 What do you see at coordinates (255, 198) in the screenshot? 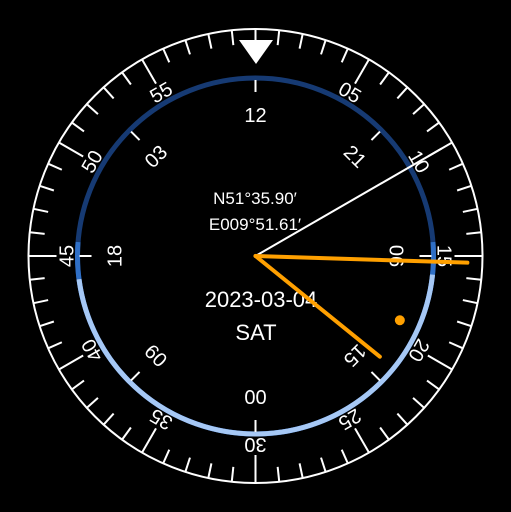
I see `latitude-text: N51°35.90′` at bounding box center [255, 198].